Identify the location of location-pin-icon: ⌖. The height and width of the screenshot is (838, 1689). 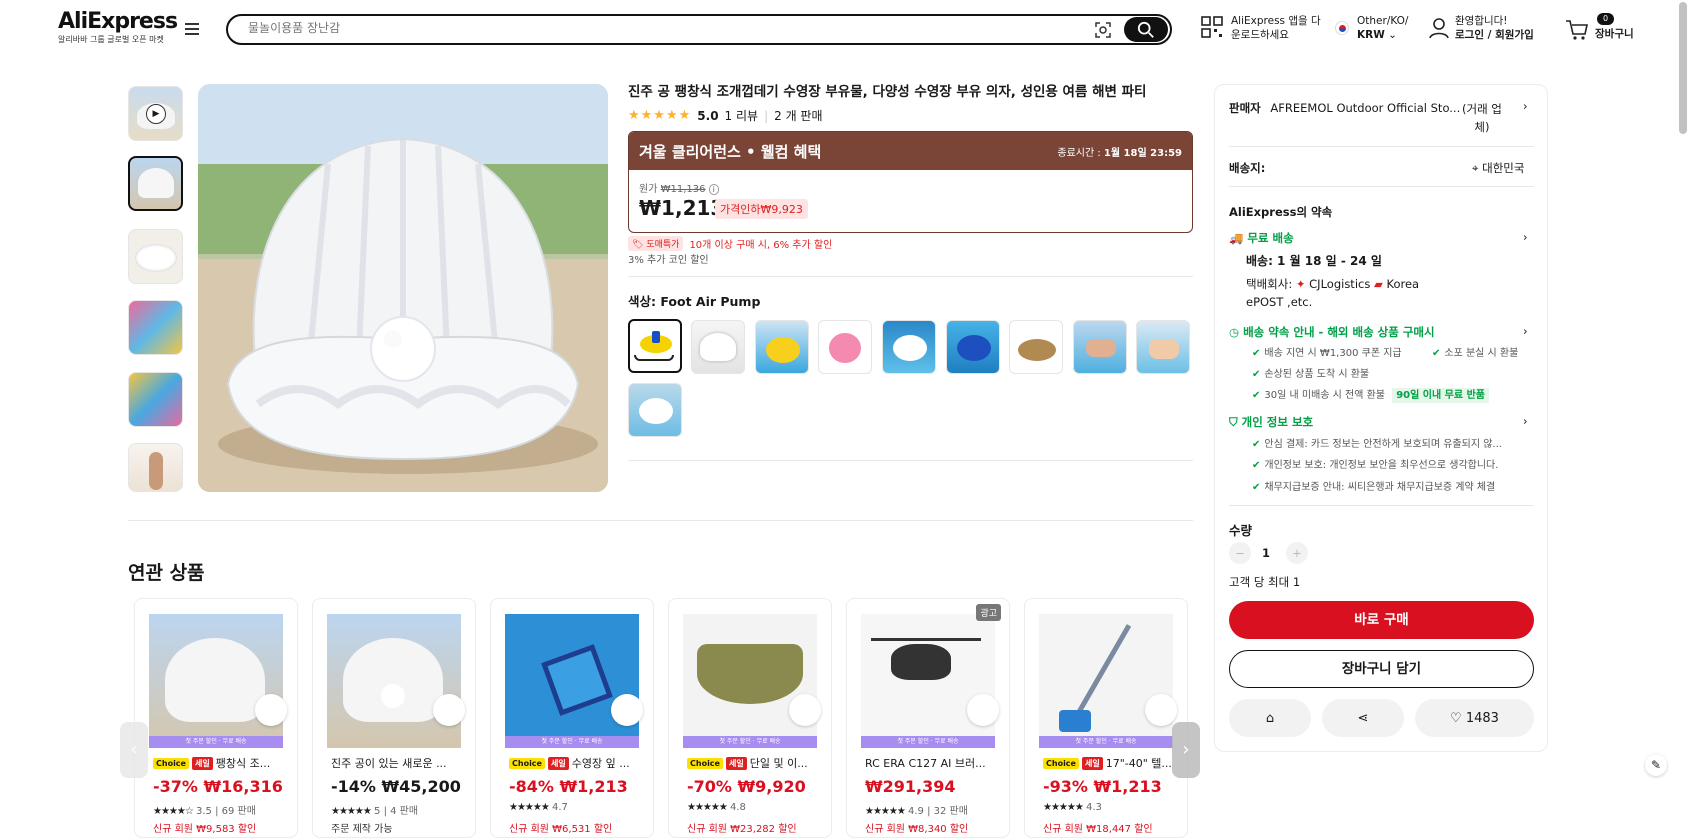
(1475, 168).